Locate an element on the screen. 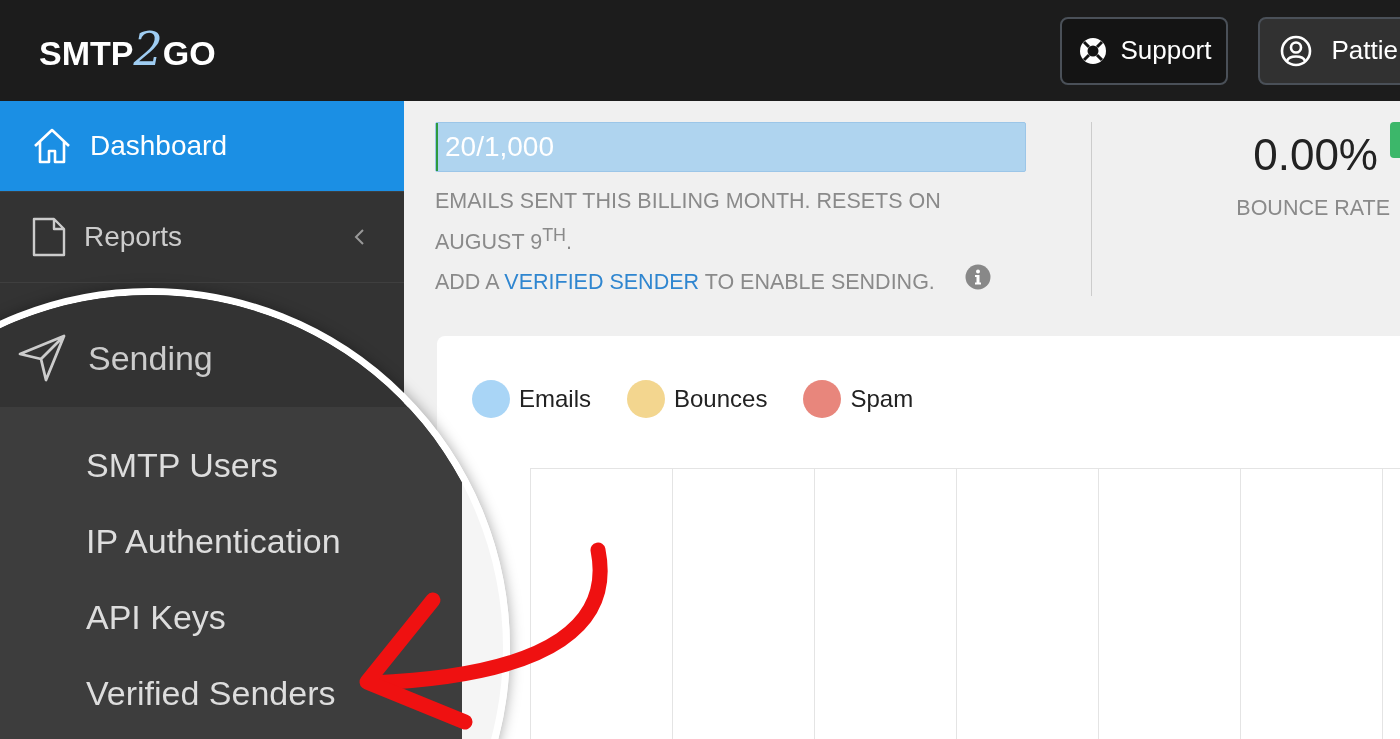 The image size is (1400, 739). sidebar-item: Sending is located at coordinates (231, 358).